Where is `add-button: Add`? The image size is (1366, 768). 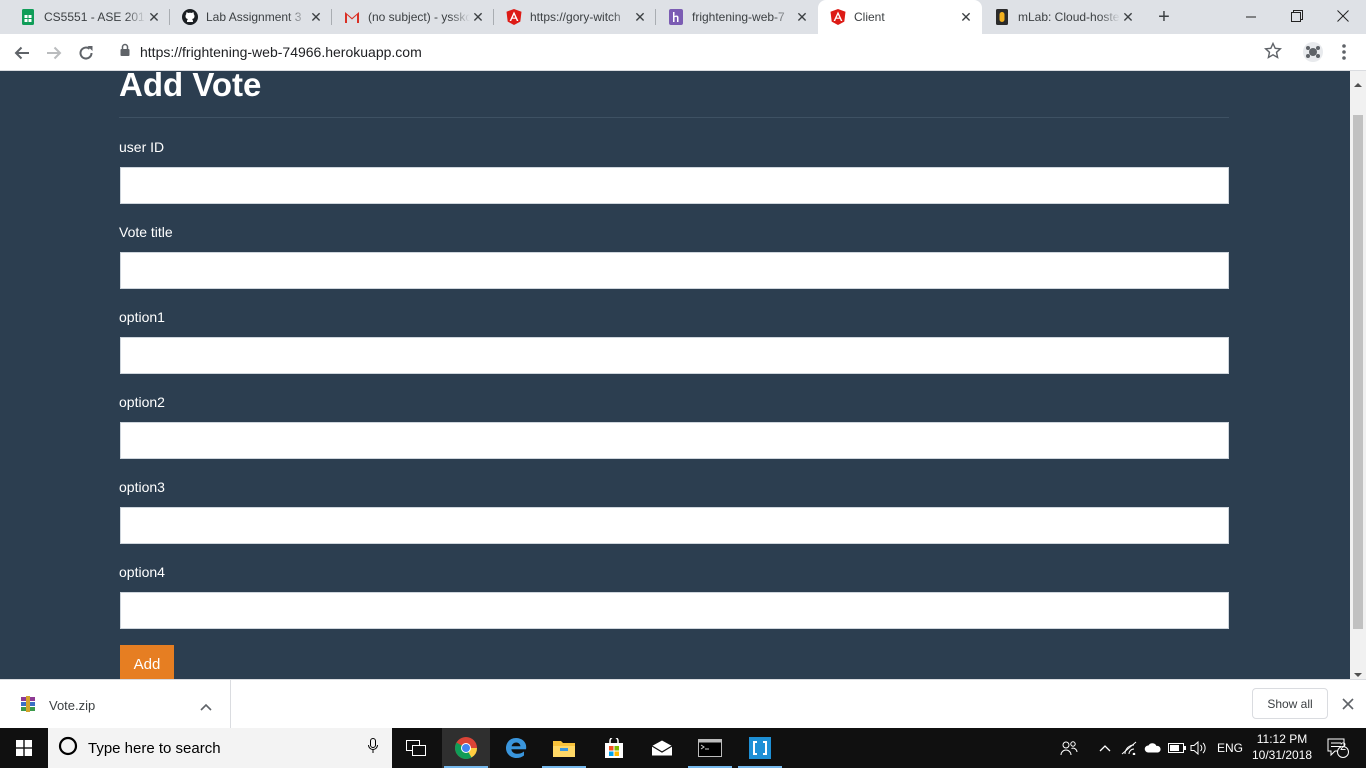
add-button: Add is located at coordinates (147, 662).